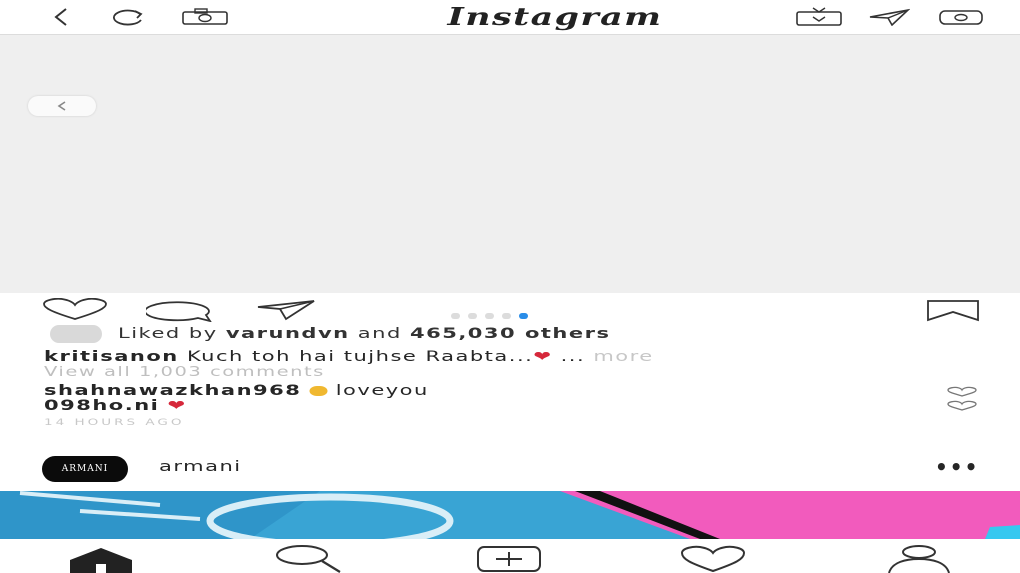  Describe the element at coordinates (523, 316) in the screenshot. I see `carousel-dot-active` at that location.